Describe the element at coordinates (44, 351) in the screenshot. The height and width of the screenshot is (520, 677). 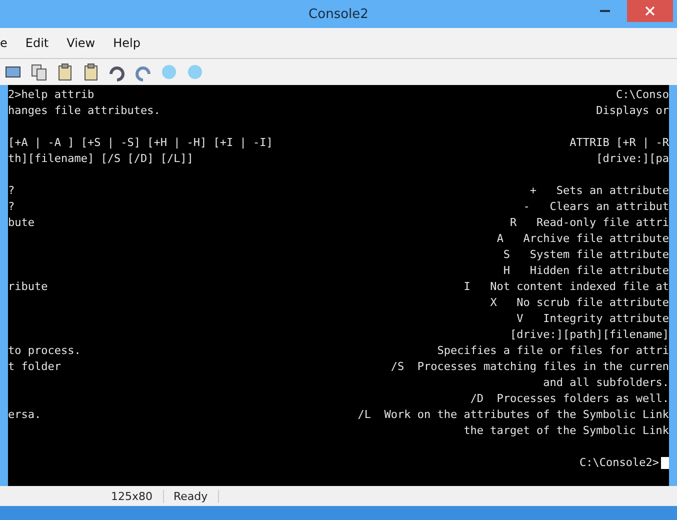
I see `console-line: to process.` at that location.